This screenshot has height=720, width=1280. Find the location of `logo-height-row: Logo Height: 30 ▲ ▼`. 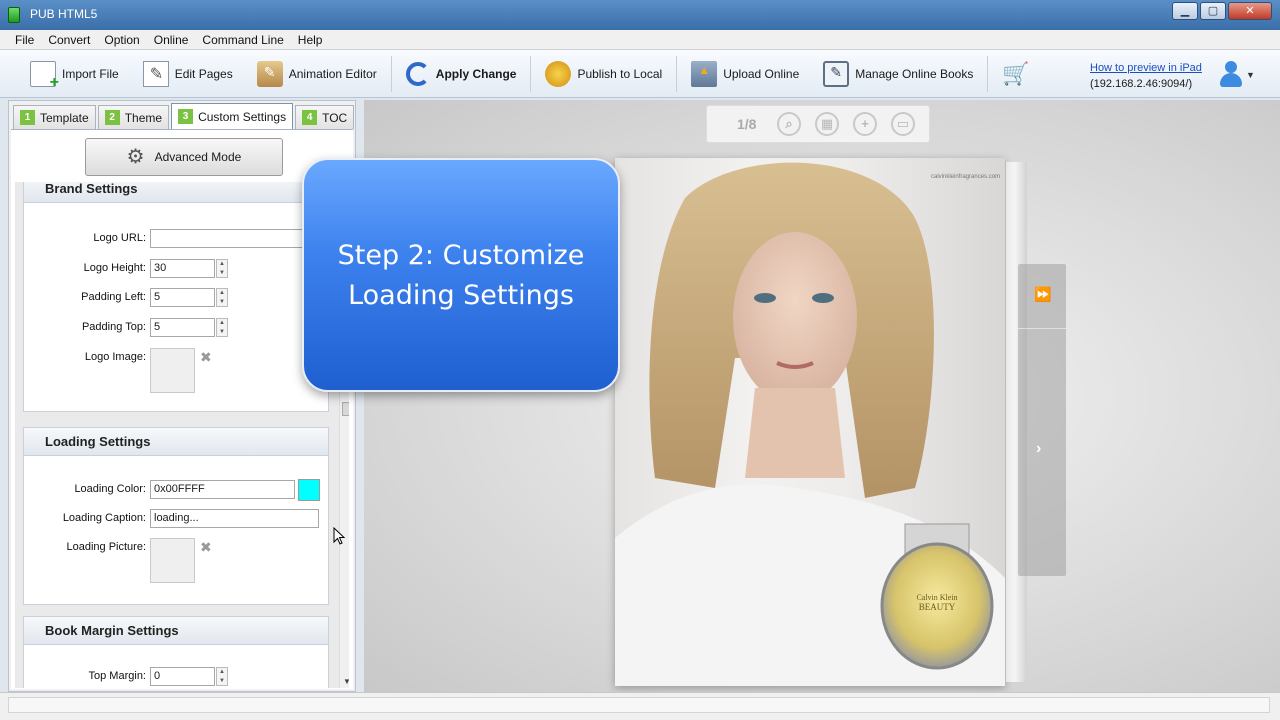

logo-height-row: Logo Height: 30 ▲ ▼ is located at coordinates (174, 269).